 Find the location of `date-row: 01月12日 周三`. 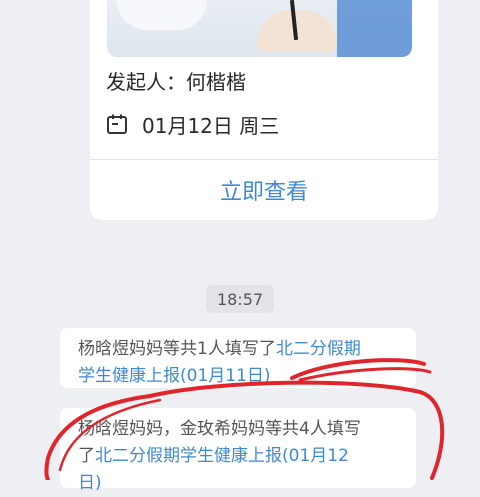

date-row: 01月12日 周三 is located at coordinates (192, 124).